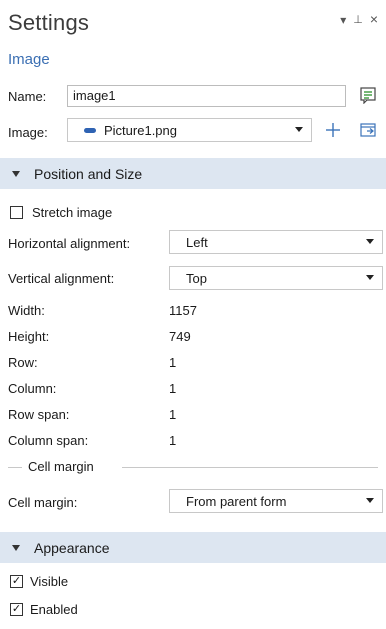 This screenshot has height=629, width=386. Describe the element at coordinates (250, 467) in the screenshot. I see `group-divider-right` at that location.